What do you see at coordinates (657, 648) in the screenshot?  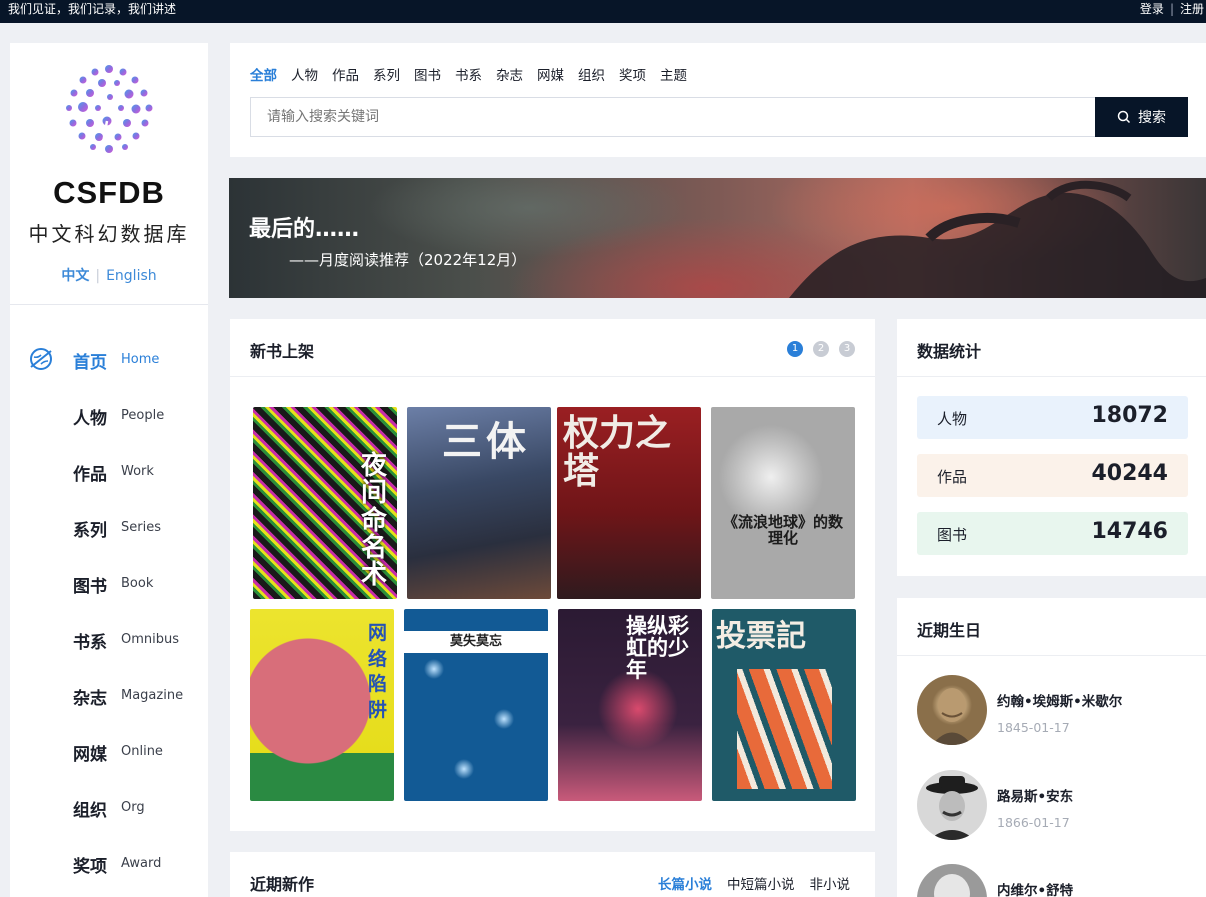 I see `book-title: 操纵彩虹的少年` at bounding box center [657, 648].